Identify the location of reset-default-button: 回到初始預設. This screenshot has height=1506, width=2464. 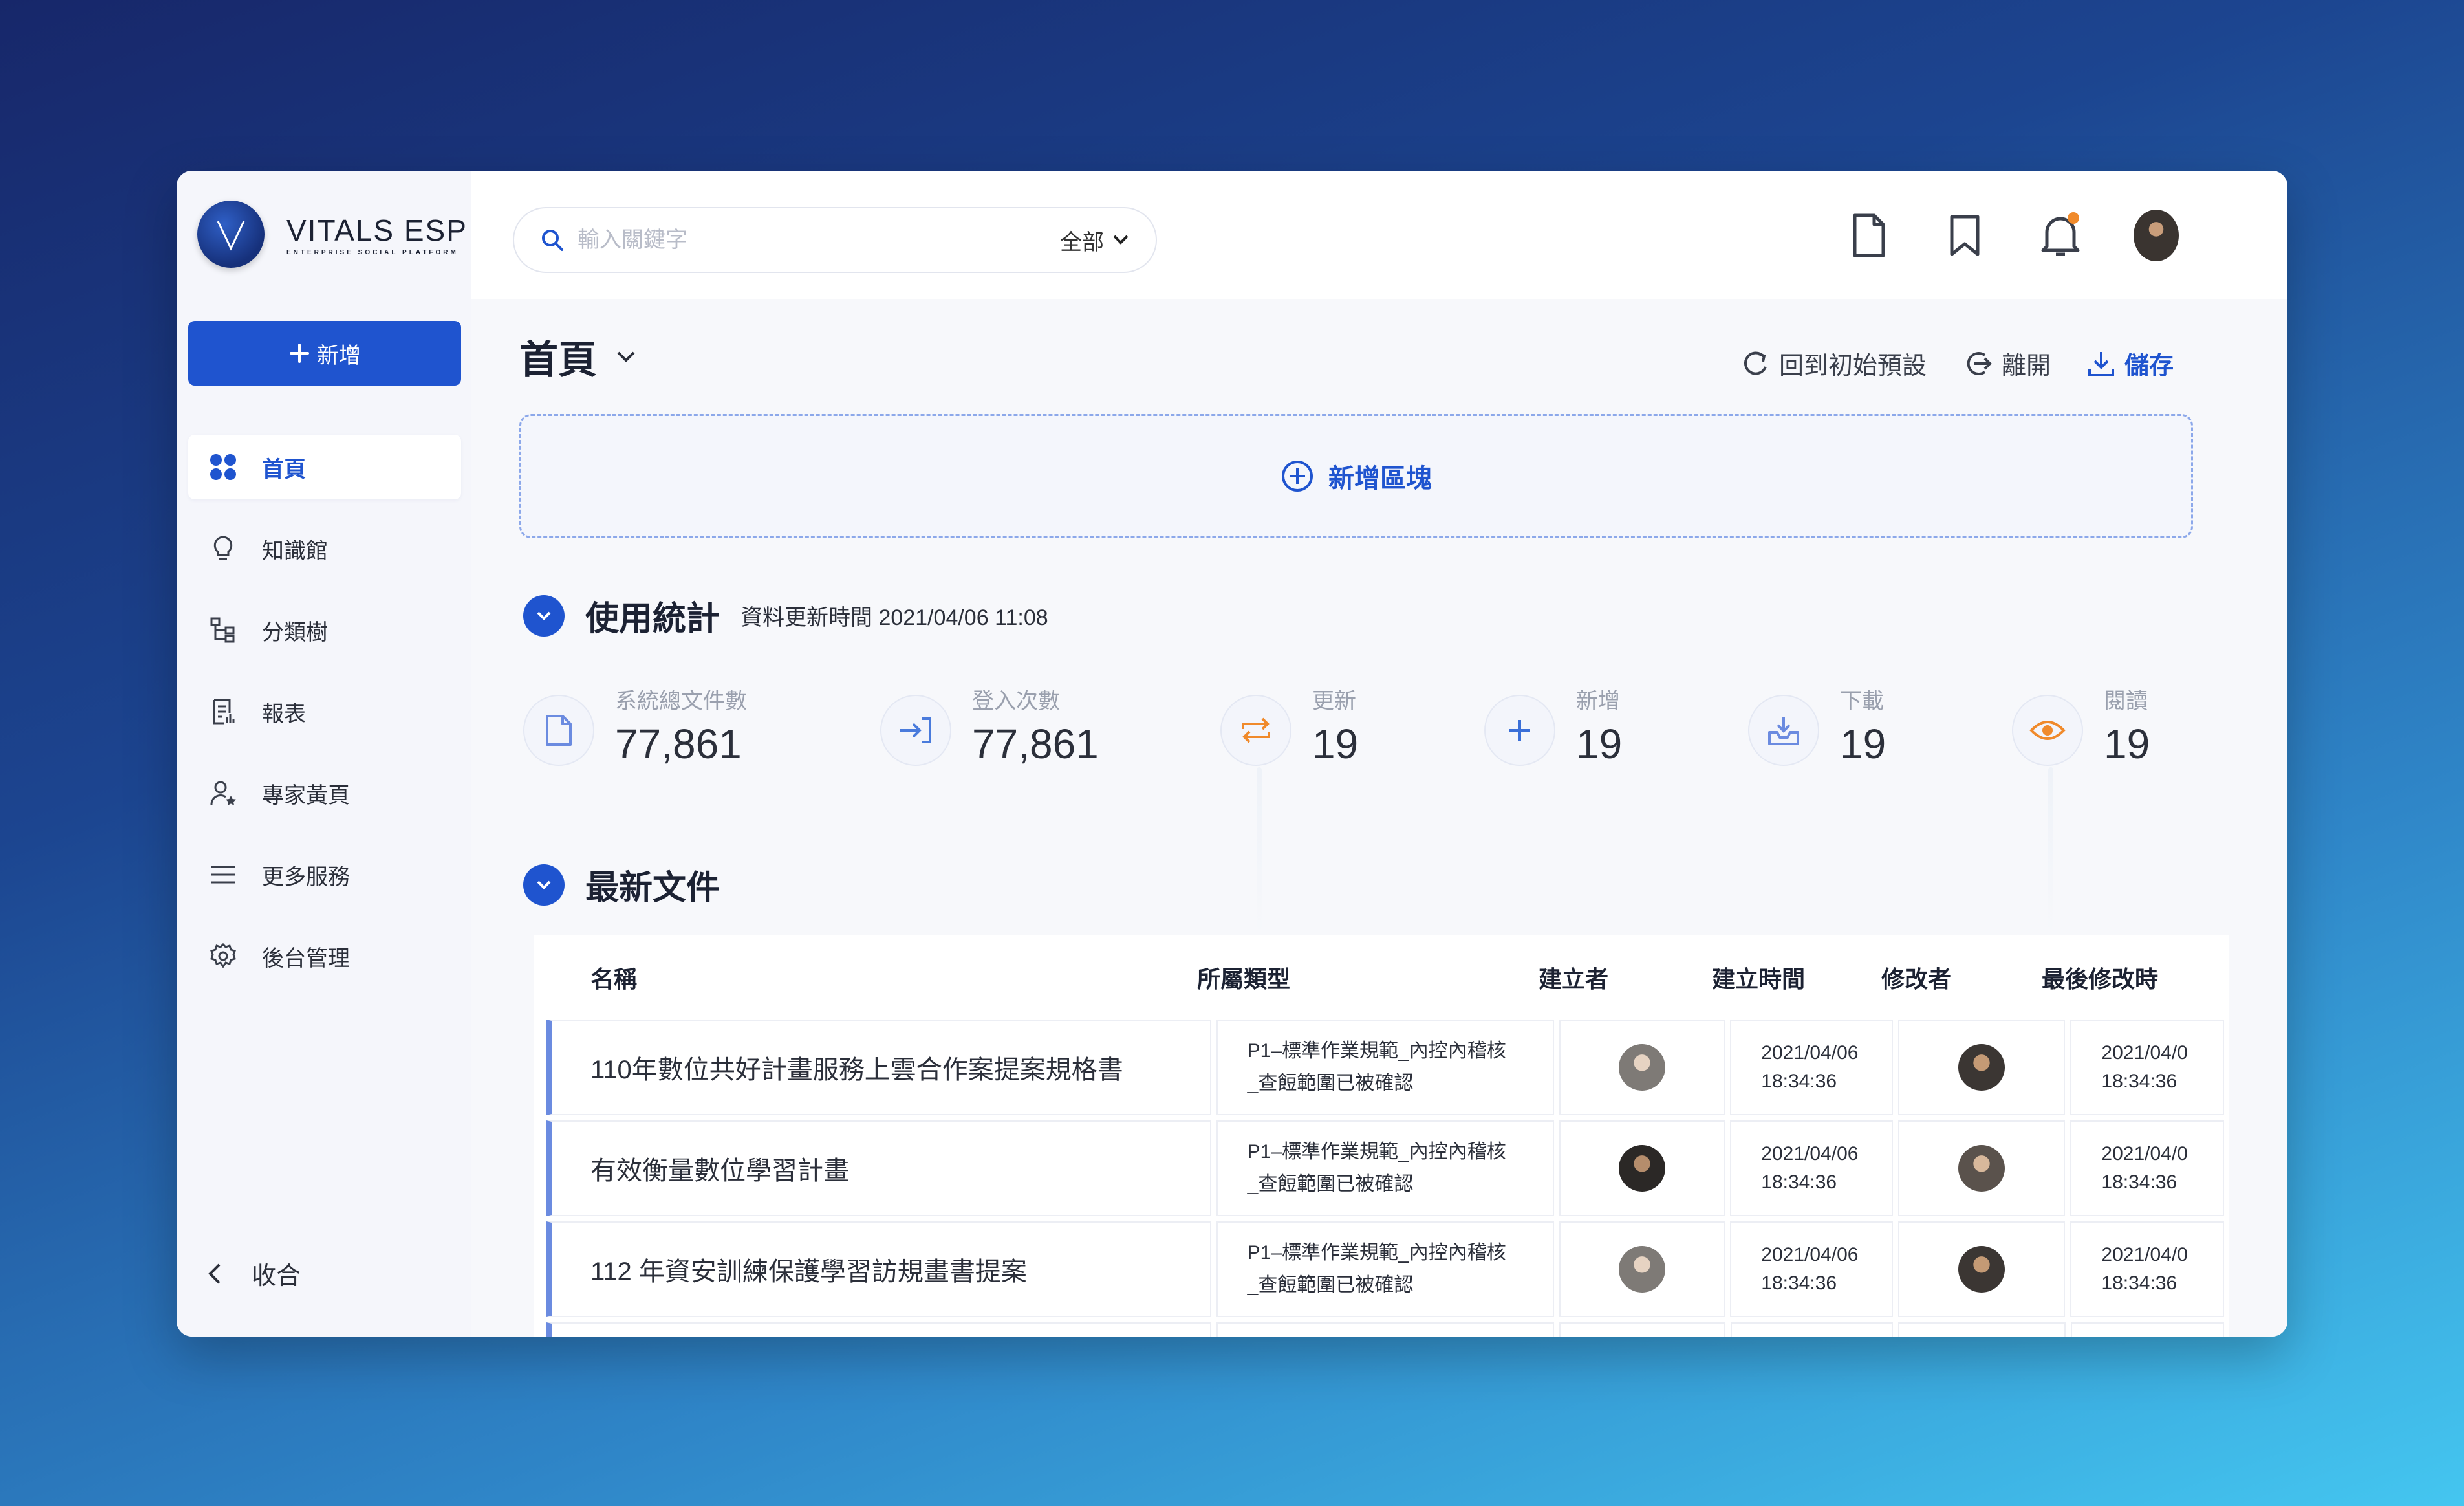
(1833, 363).